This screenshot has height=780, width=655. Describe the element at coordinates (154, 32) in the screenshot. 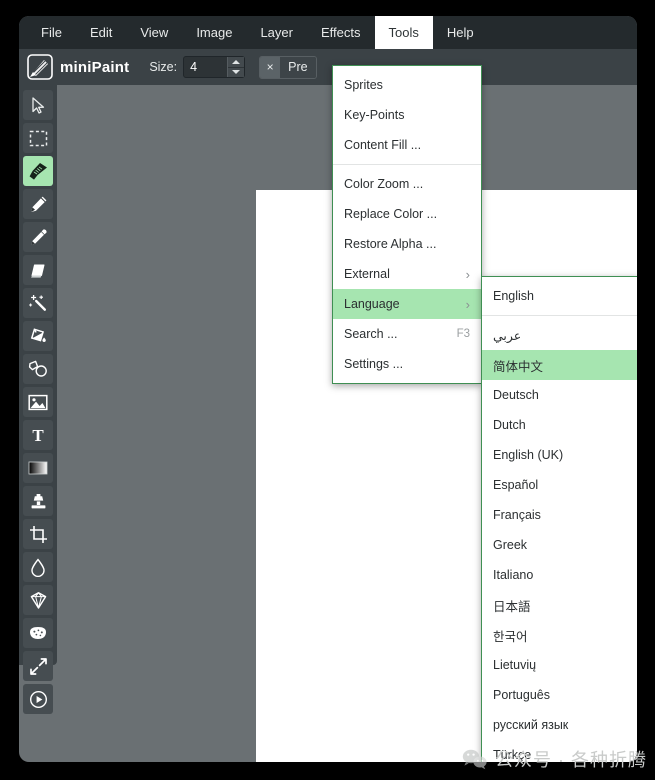

I see `menu-item-view: View` at that location.